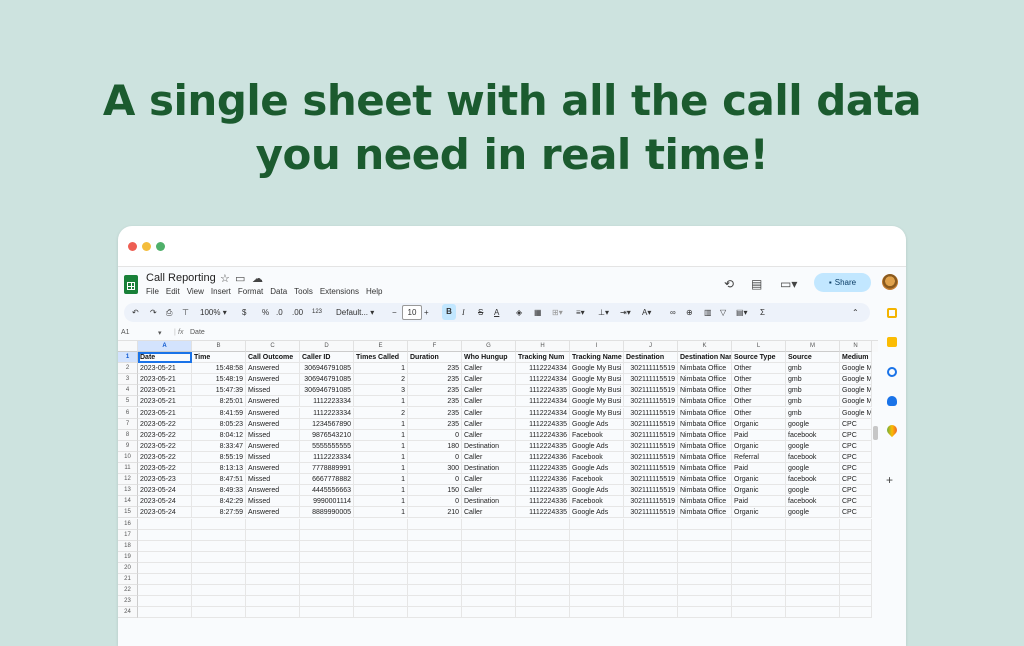 The width and height of the screenshot is (1024, 646). What do you see at coordinates (842, 282) in the screenshot?
I see `share-button: ▪ Share` at bounding box center [842, 282].